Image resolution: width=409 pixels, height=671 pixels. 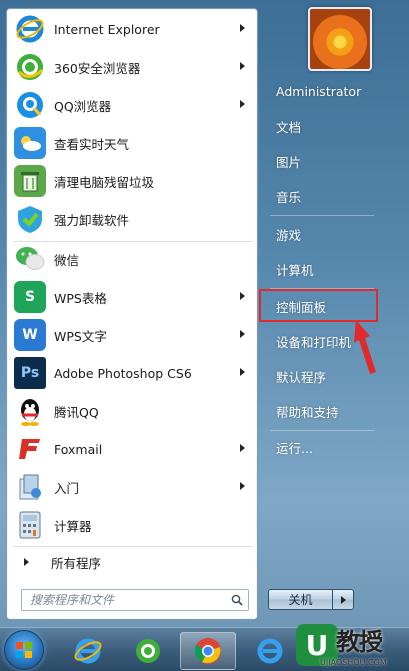 I want to click on right-item-games: 游戏, so click(x=319, y=234).